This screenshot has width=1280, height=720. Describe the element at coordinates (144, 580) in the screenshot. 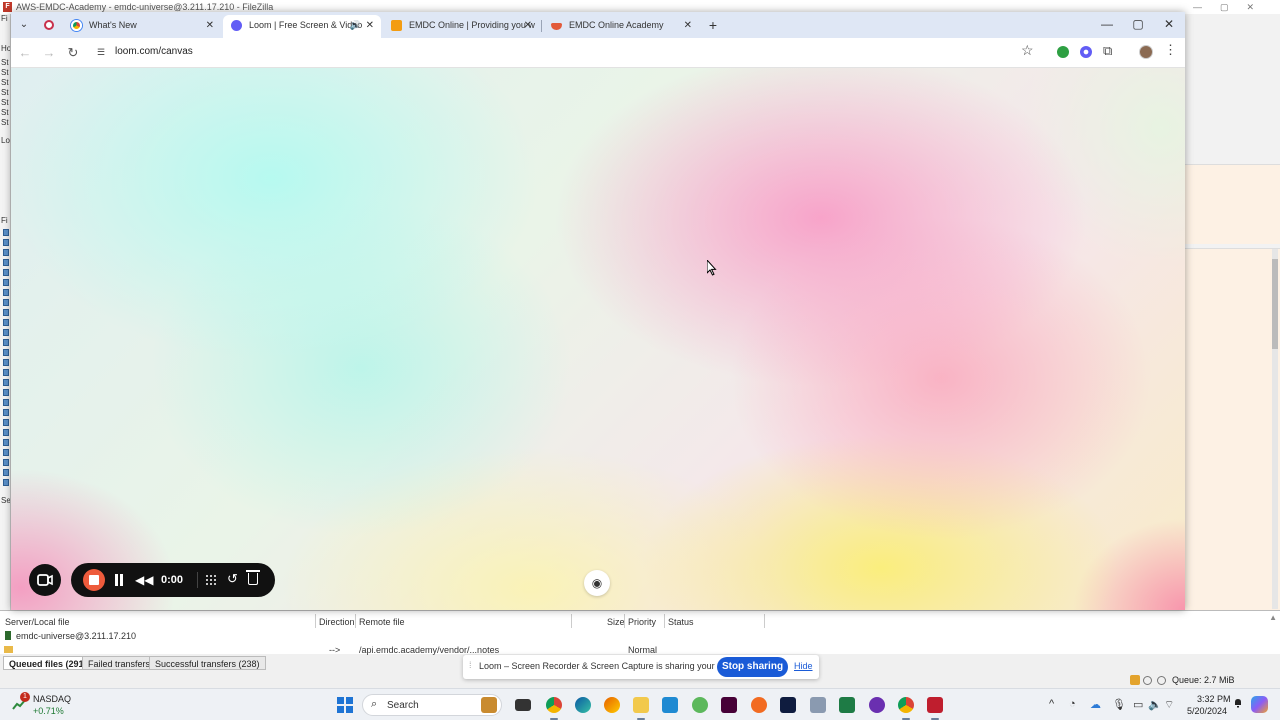

I see `rewind-icon: ◀◀` at that location.